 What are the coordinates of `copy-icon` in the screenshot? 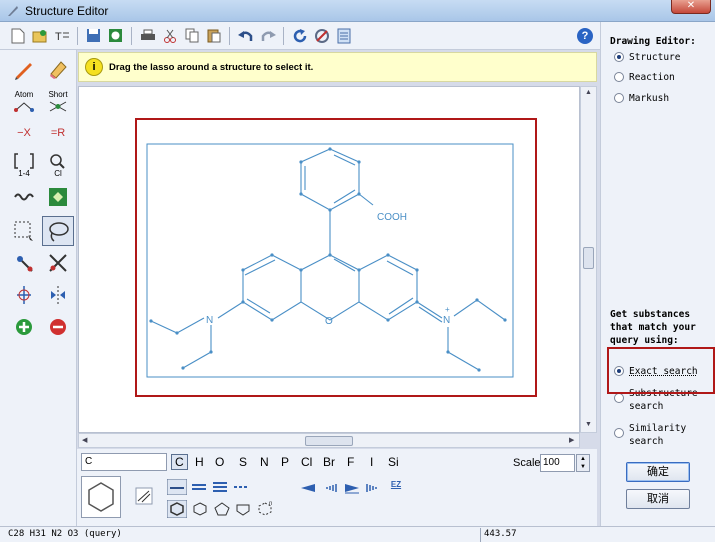 It's located at (191, 35).